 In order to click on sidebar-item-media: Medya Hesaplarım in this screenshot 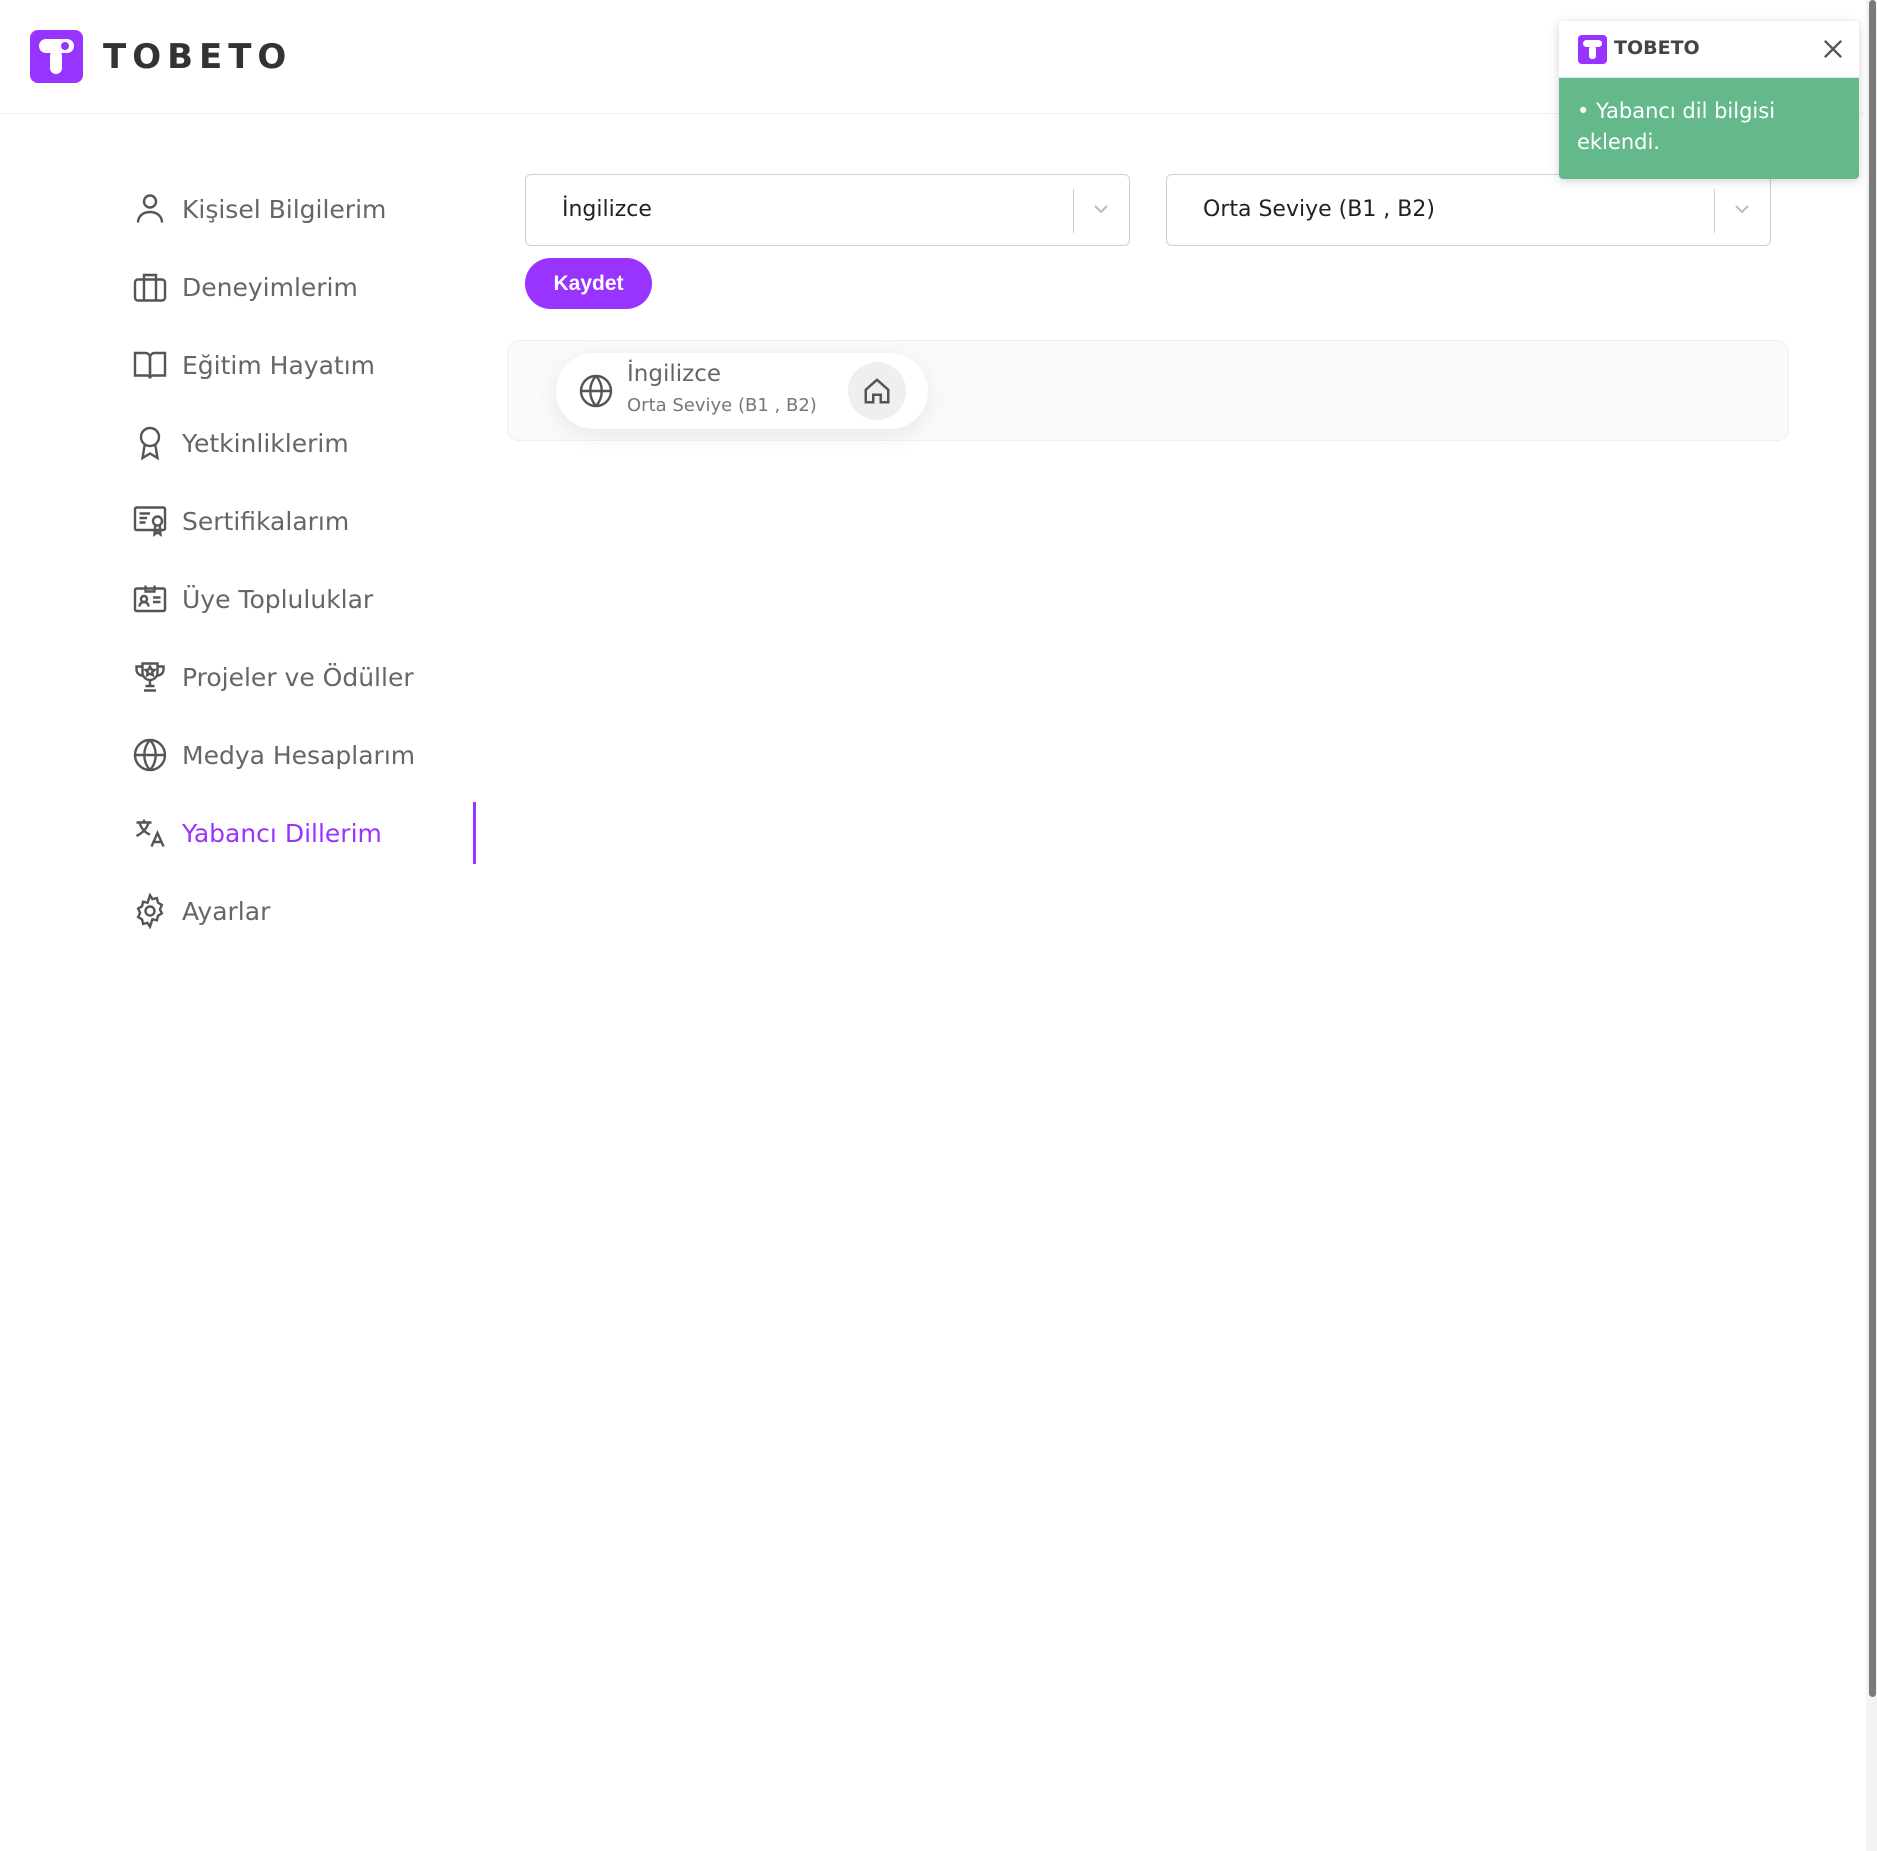, I will do `click(305, 755)`.